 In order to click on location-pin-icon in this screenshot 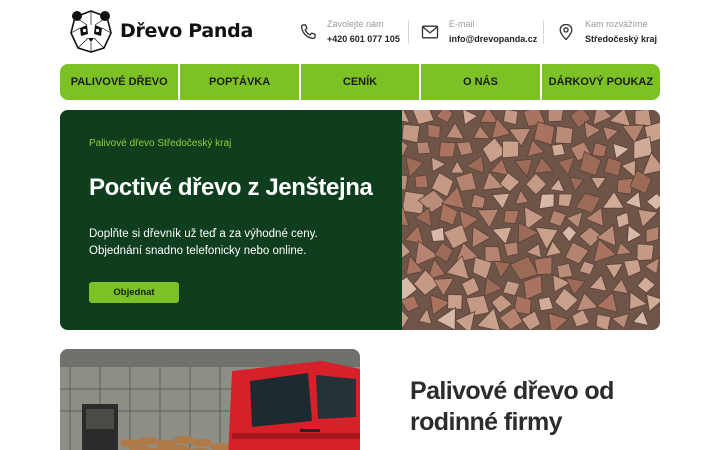, I will do `click(566, 32)`.